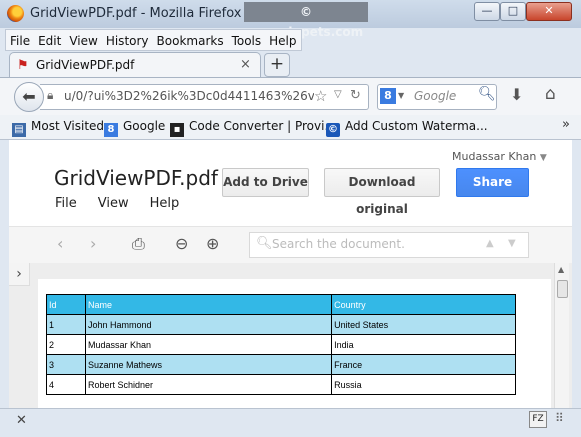  I want to click on cell-name: Mudassar Khan, so click(208, 344).